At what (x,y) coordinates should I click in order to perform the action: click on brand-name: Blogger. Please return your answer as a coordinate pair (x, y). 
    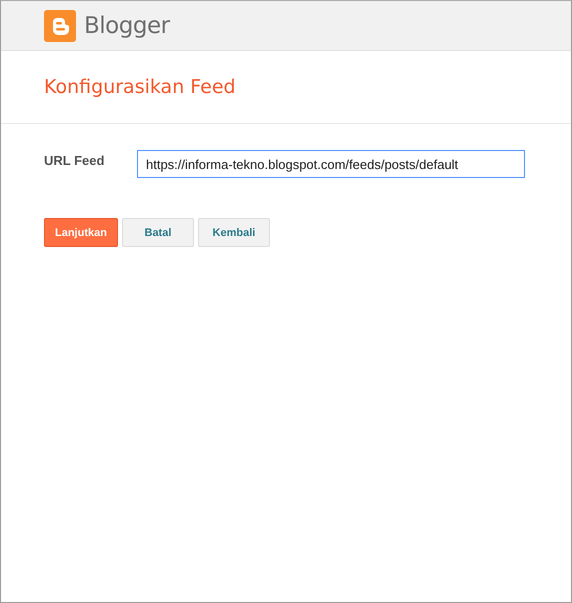
    Looking at the image, I should click on (127, 25).